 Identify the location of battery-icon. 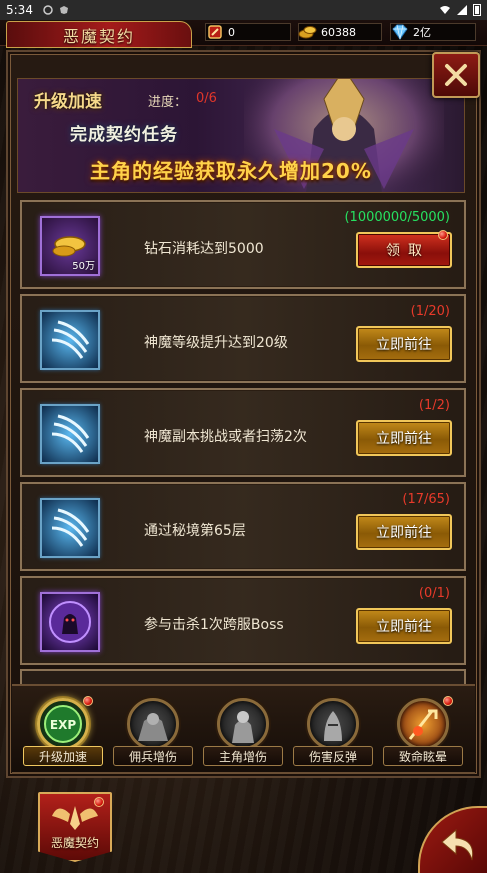
(477, 10).